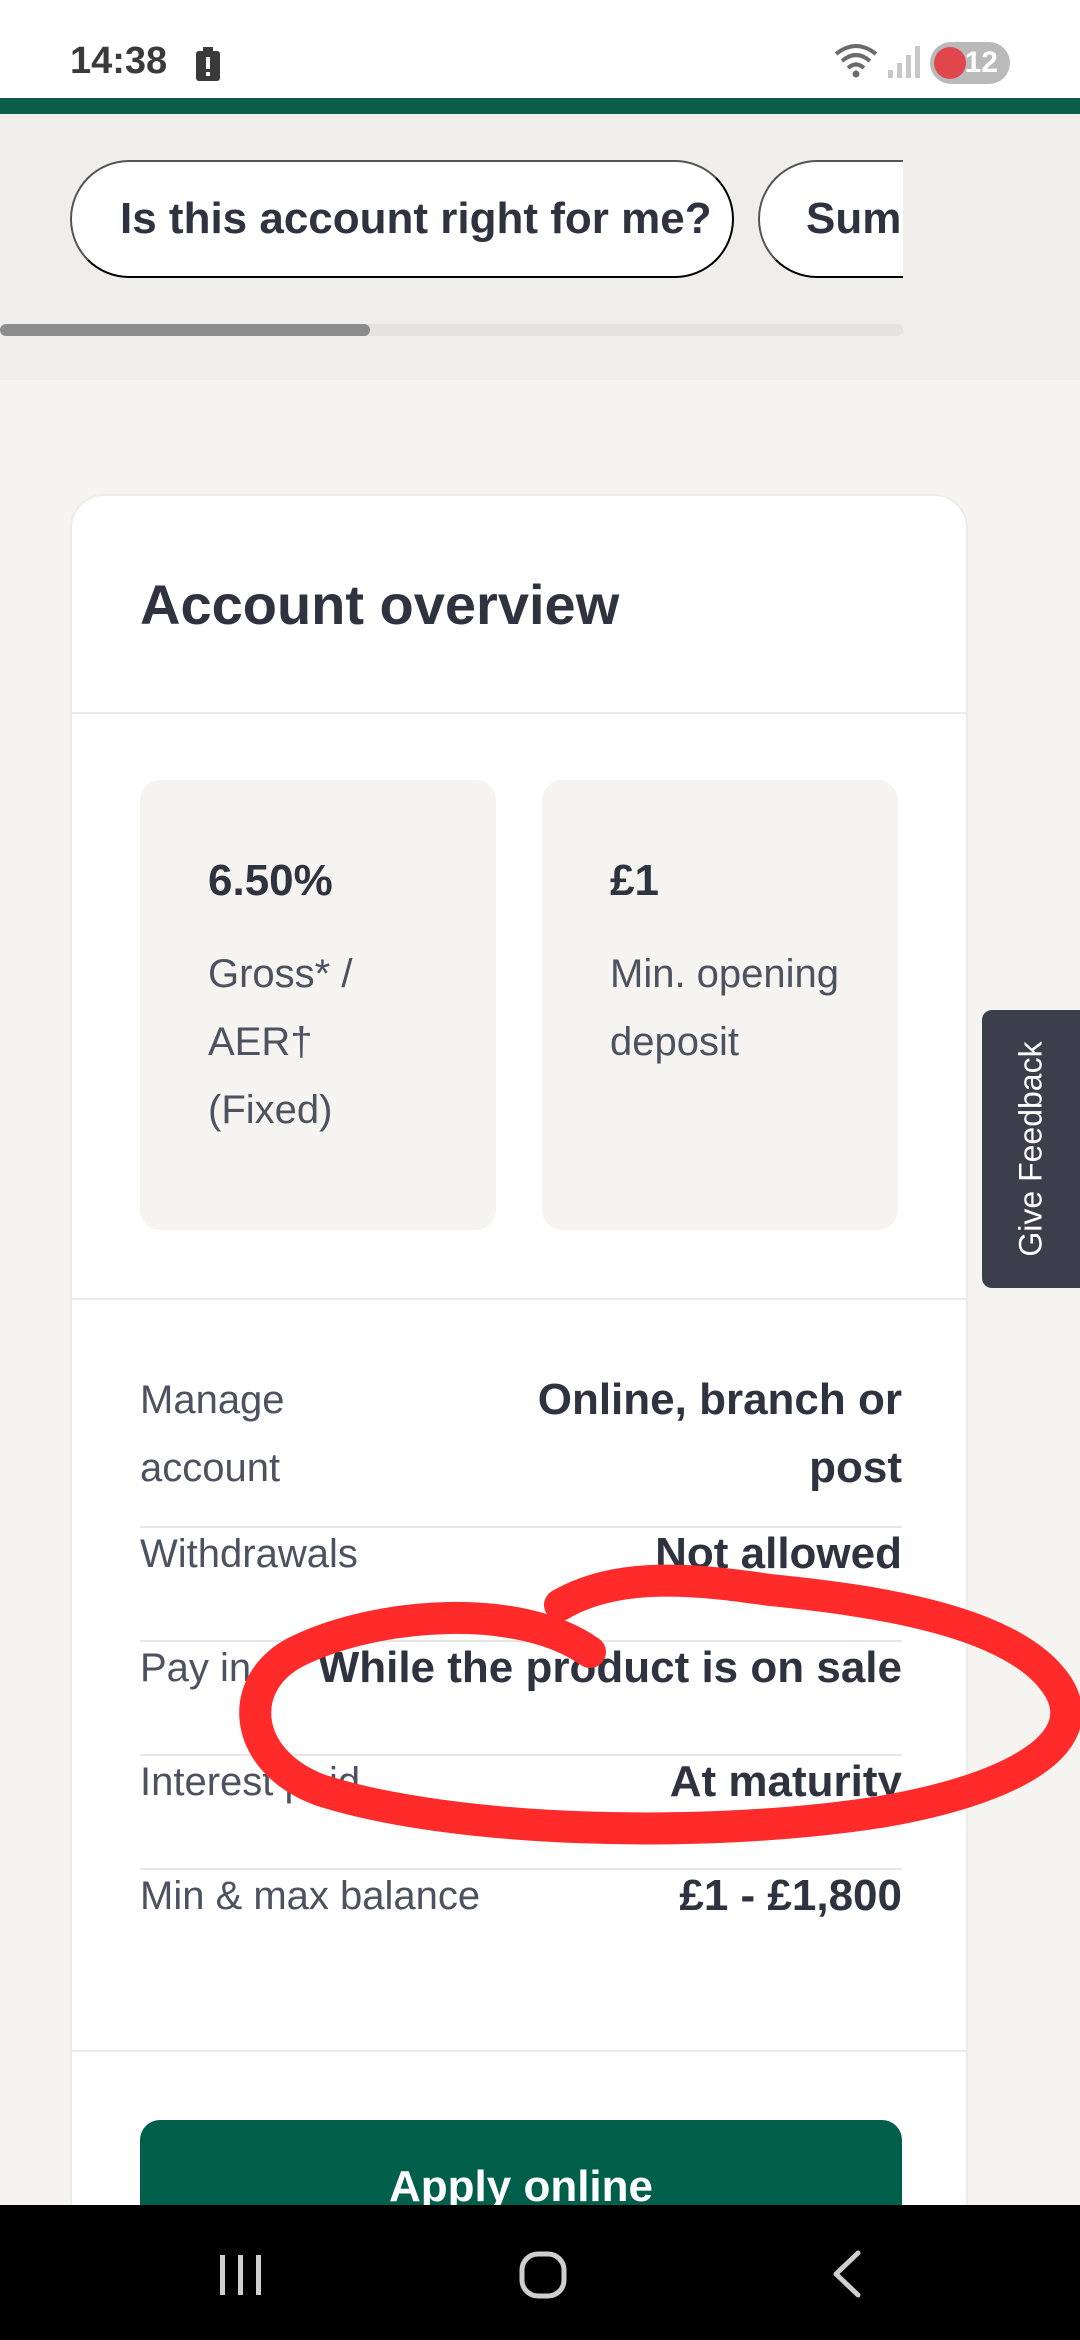  I want to click on stat-label: Gross* / AER† (Fixed), so click(280, 1042).